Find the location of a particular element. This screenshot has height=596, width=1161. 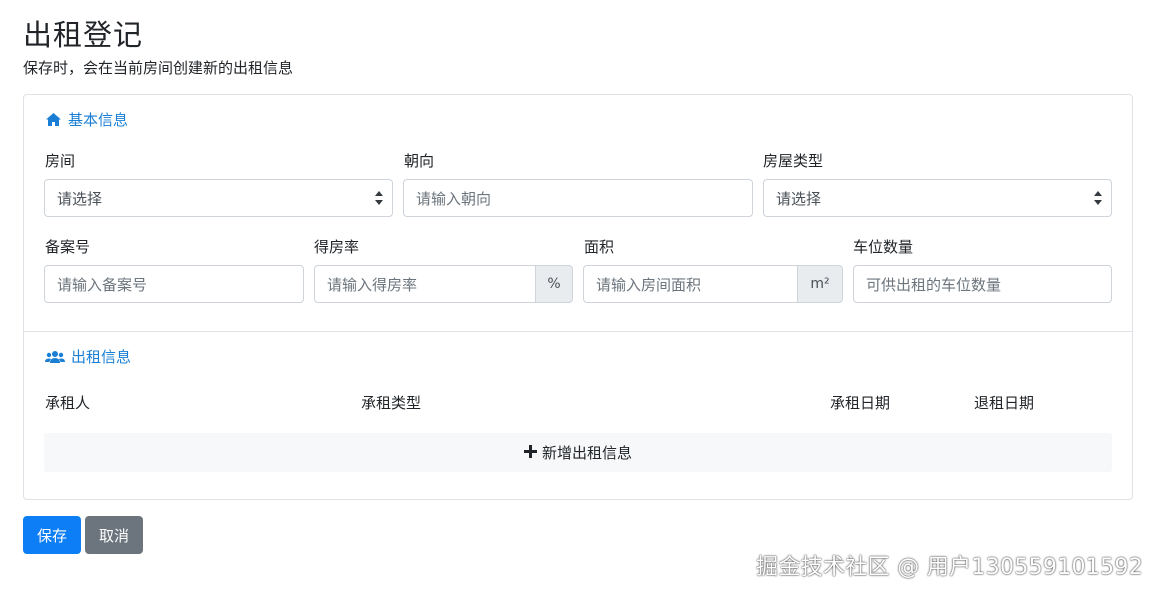

record-no-input: 请输入备案号 is located at coordinates (174, 284).